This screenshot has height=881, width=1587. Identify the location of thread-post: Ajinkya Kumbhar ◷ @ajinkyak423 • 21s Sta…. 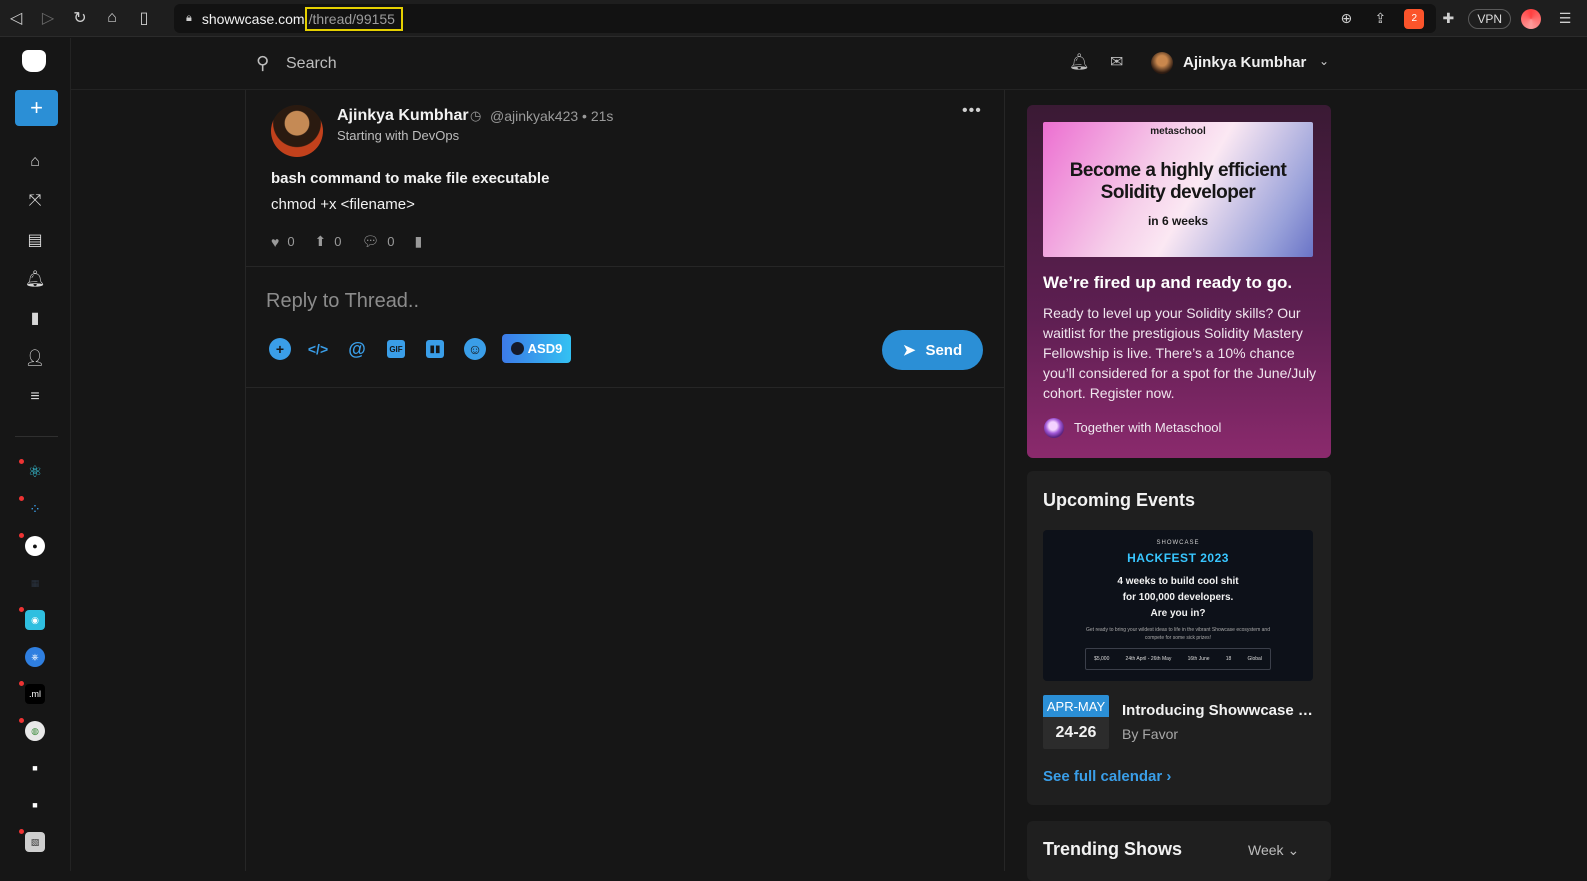
(625, 178).